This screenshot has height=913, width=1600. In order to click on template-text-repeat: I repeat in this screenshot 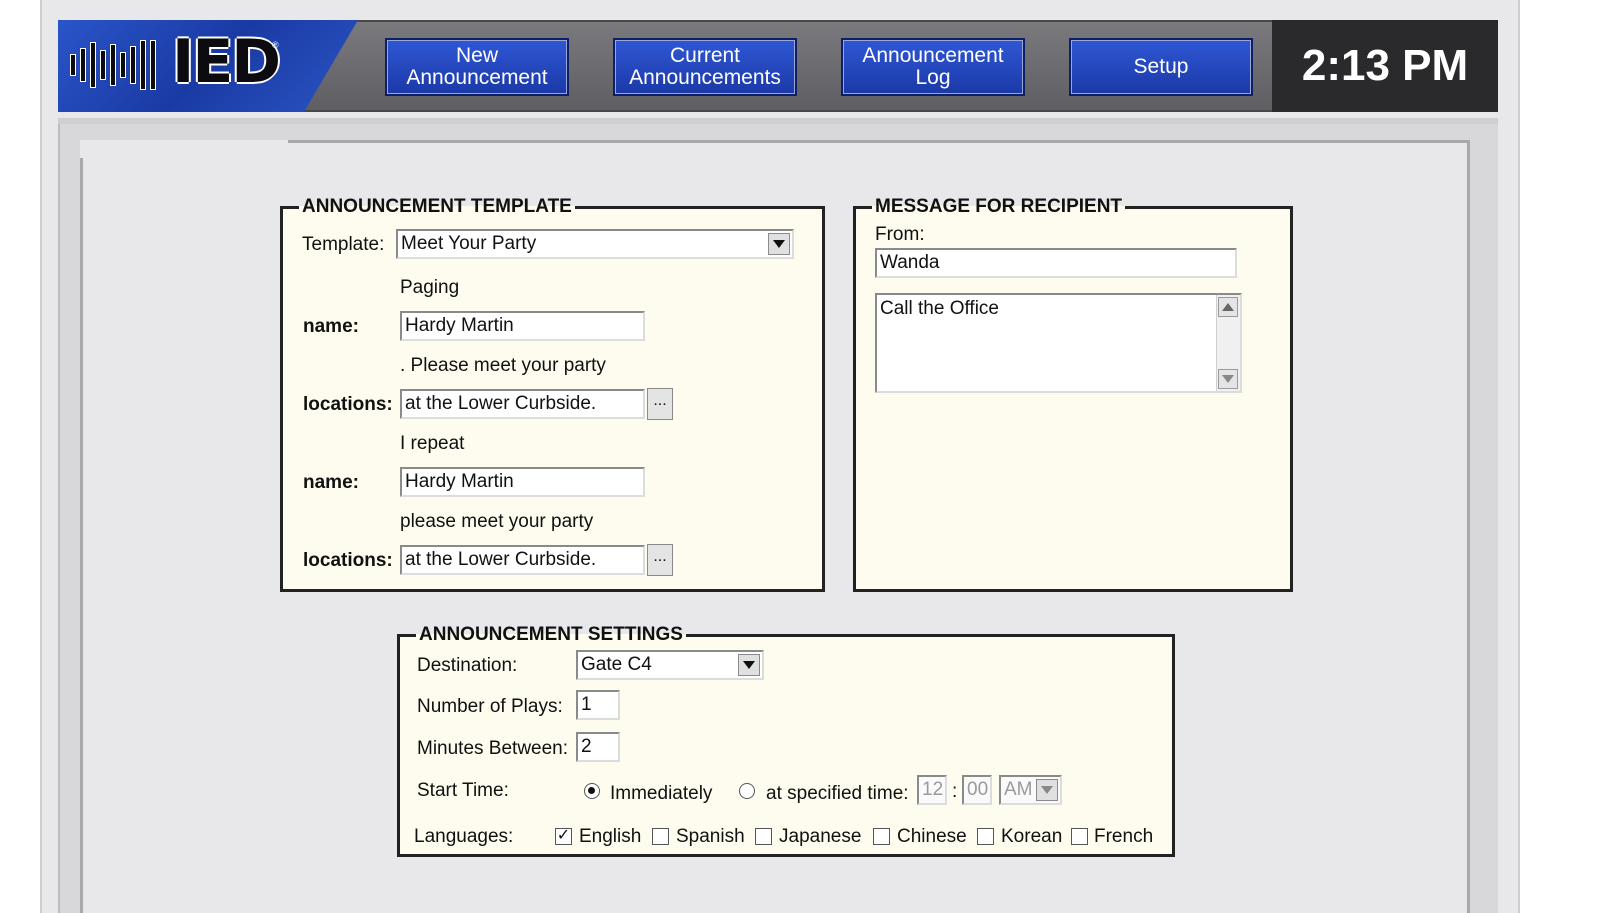, I will do `click(432, 443)`.